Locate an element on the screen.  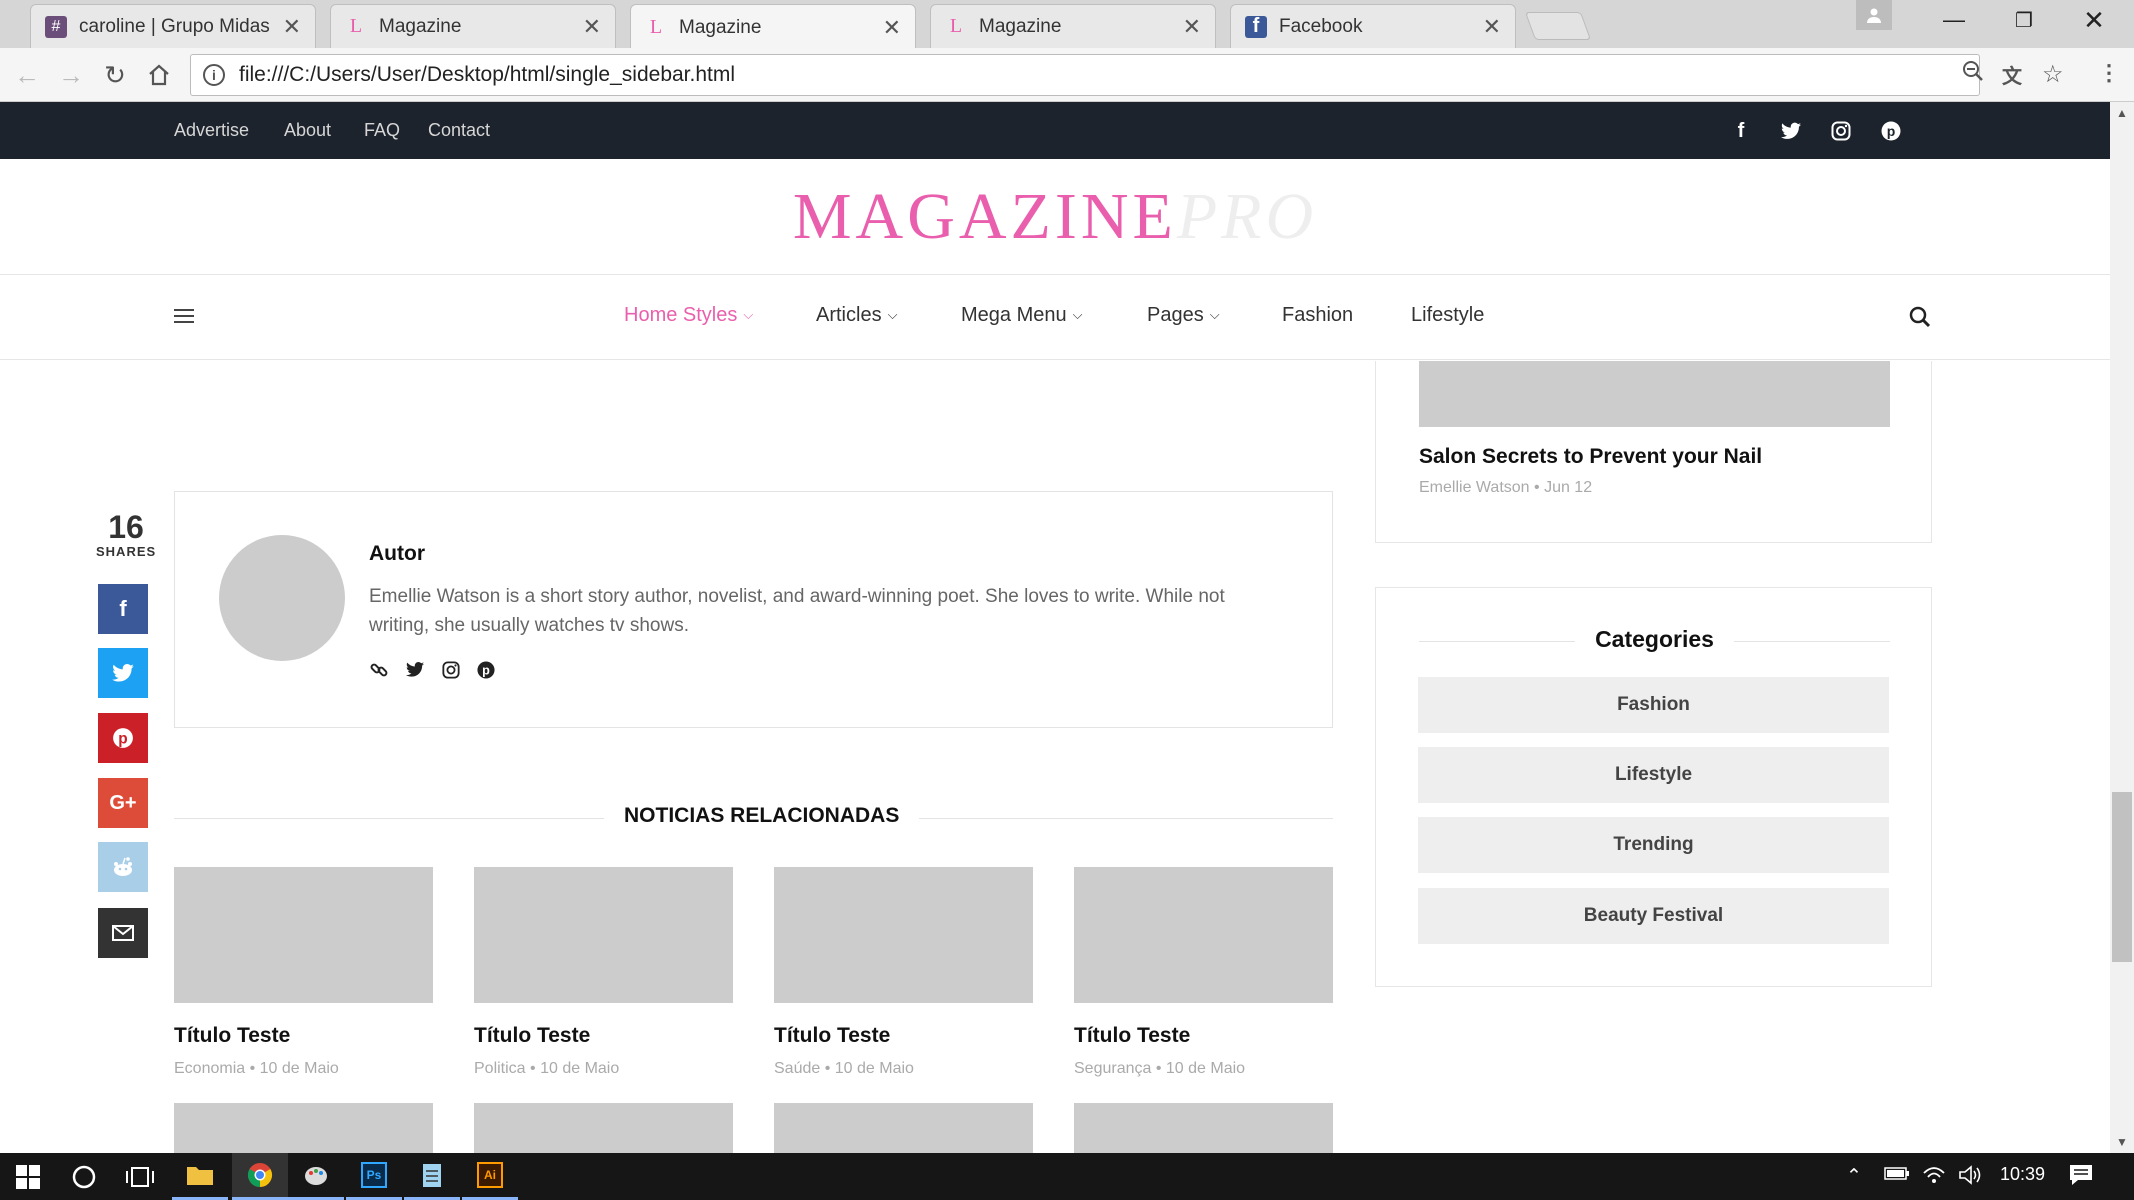
share-email-button is located at coordinates (123, 933).